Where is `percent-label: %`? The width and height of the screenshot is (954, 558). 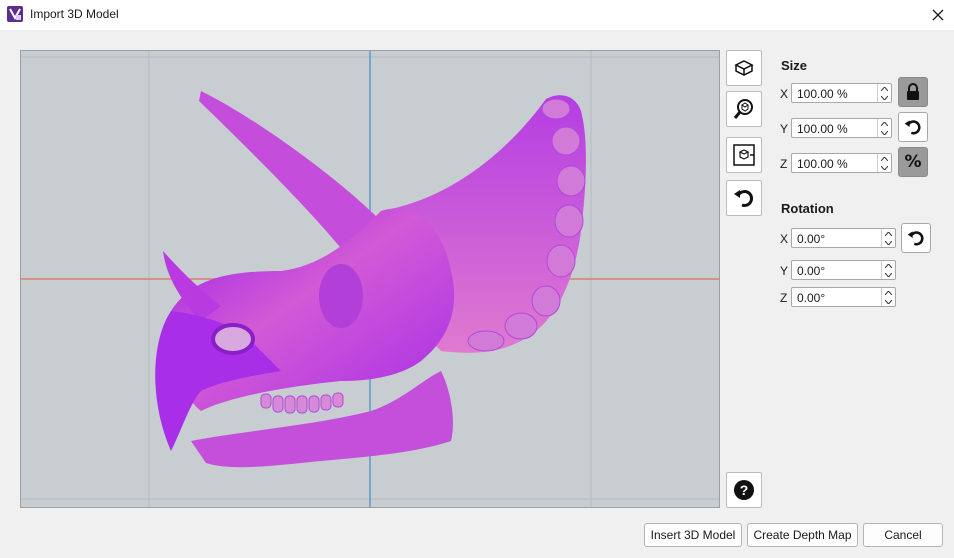
percent-label: % is located at coordinates (913, 162).